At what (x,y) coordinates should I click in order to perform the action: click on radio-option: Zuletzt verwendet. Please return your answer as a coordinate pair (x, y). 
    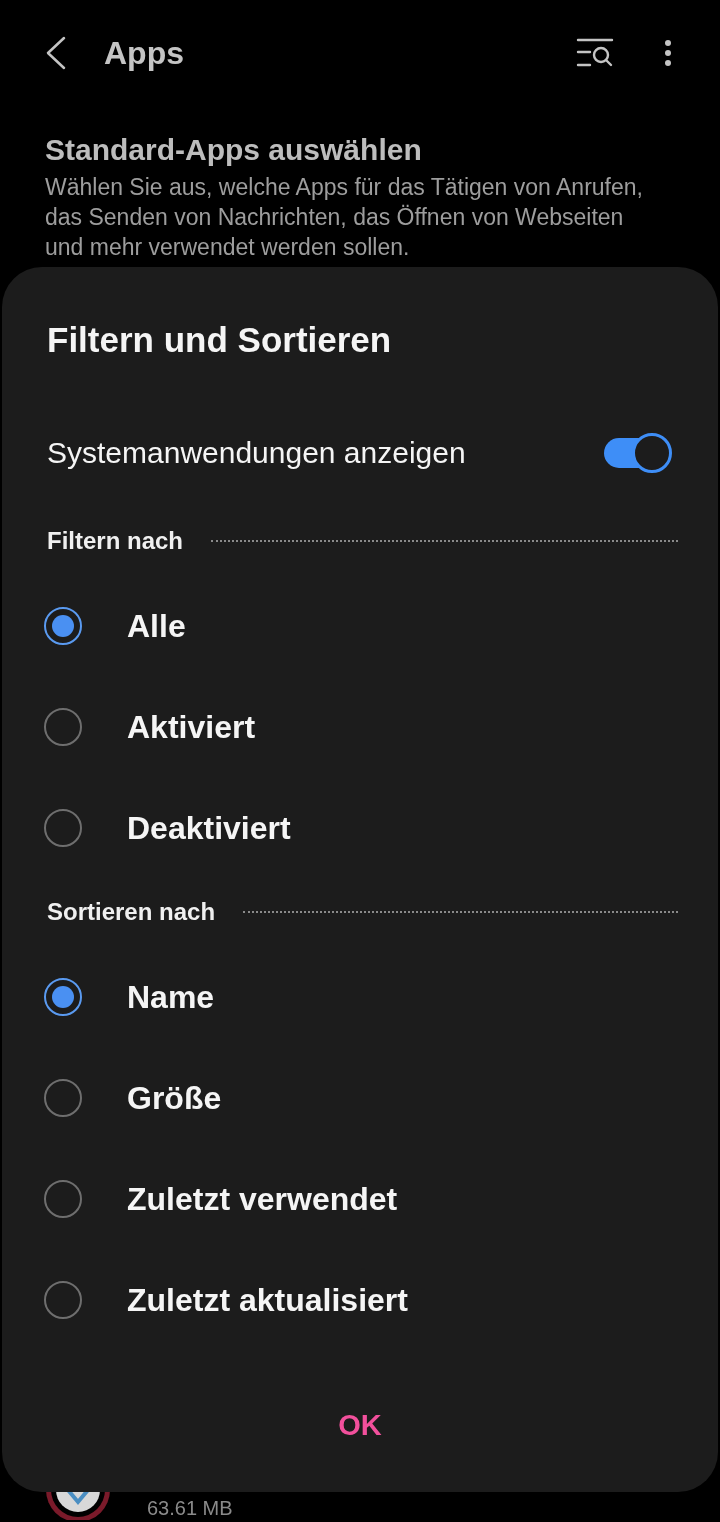
    Looking at the image, I should click on (221, 1198).